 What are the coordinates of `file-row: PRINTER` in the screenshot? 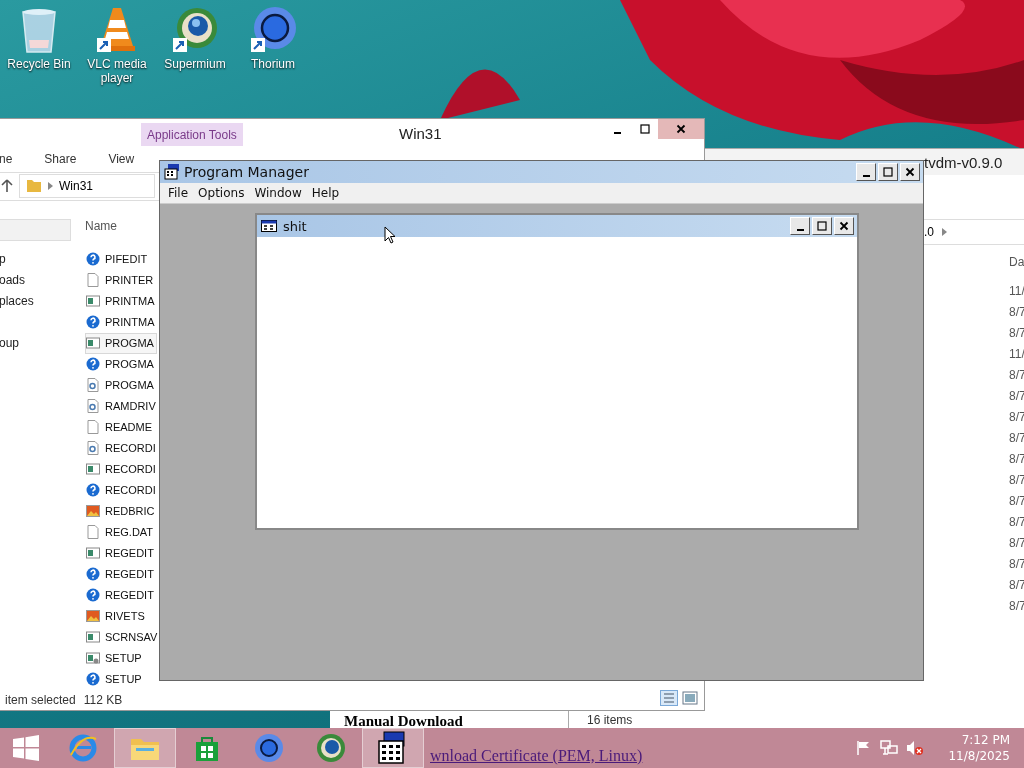 It's located at (121, 280).